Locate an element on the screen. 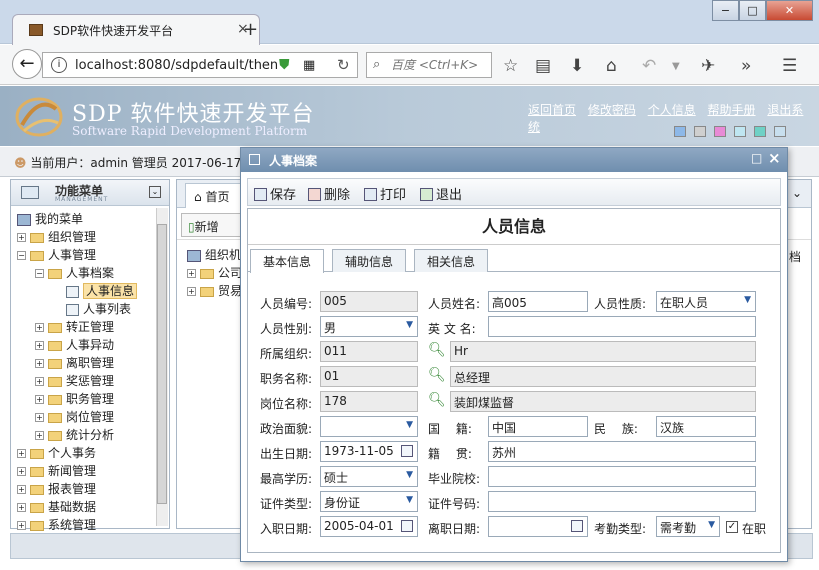 The height and width of the screenshot is (570, 819). sidebar-item: + 转正管理 is located at coordinates (74, 327).